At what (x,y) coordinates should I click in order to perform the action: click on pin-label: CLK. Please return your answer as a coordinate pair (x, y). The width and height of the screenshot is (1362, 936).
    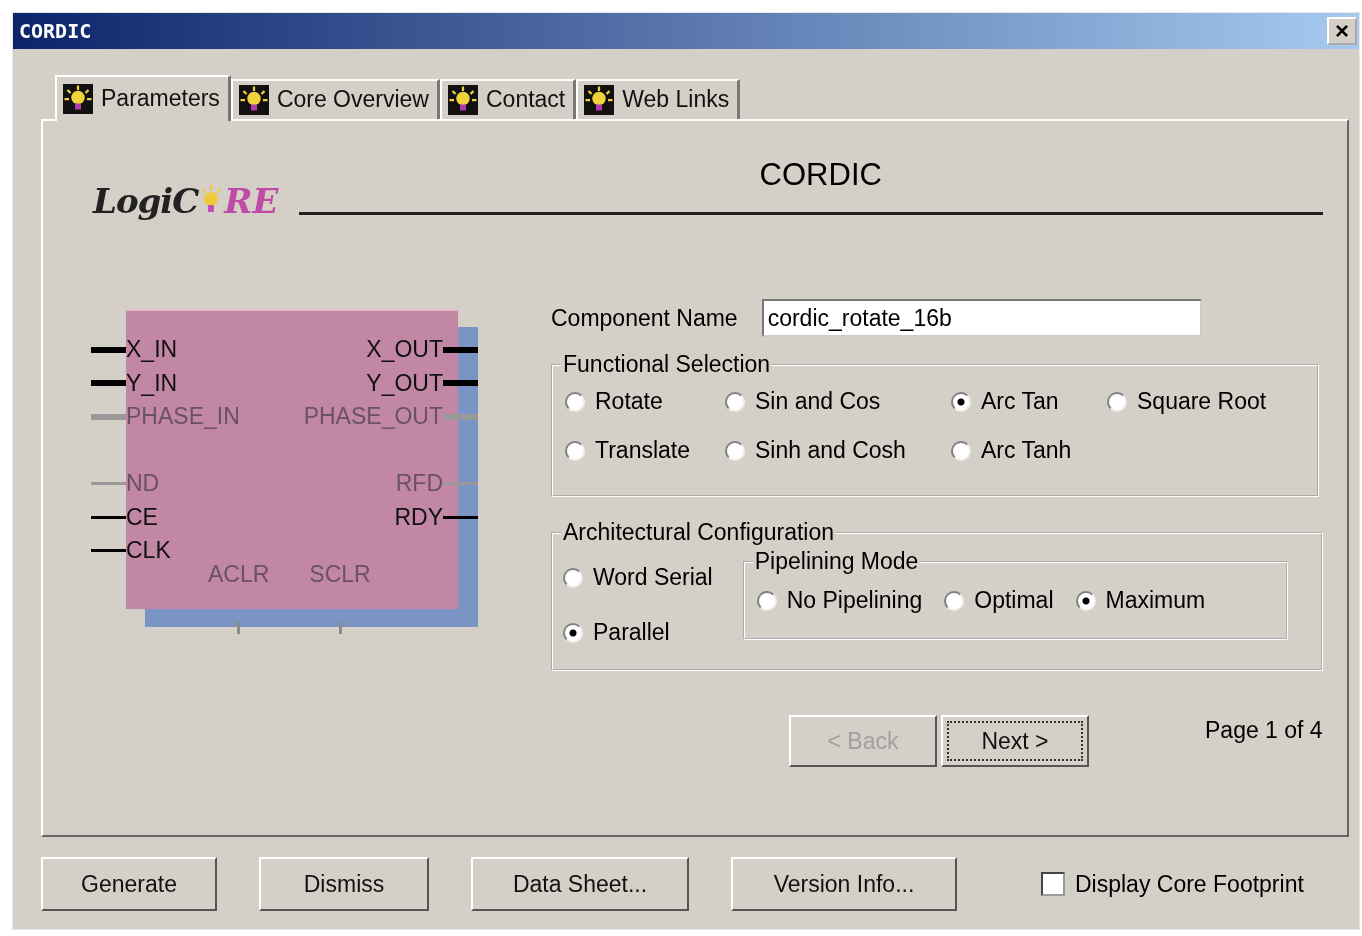
    Looking at the image, I should click on (148, 551).